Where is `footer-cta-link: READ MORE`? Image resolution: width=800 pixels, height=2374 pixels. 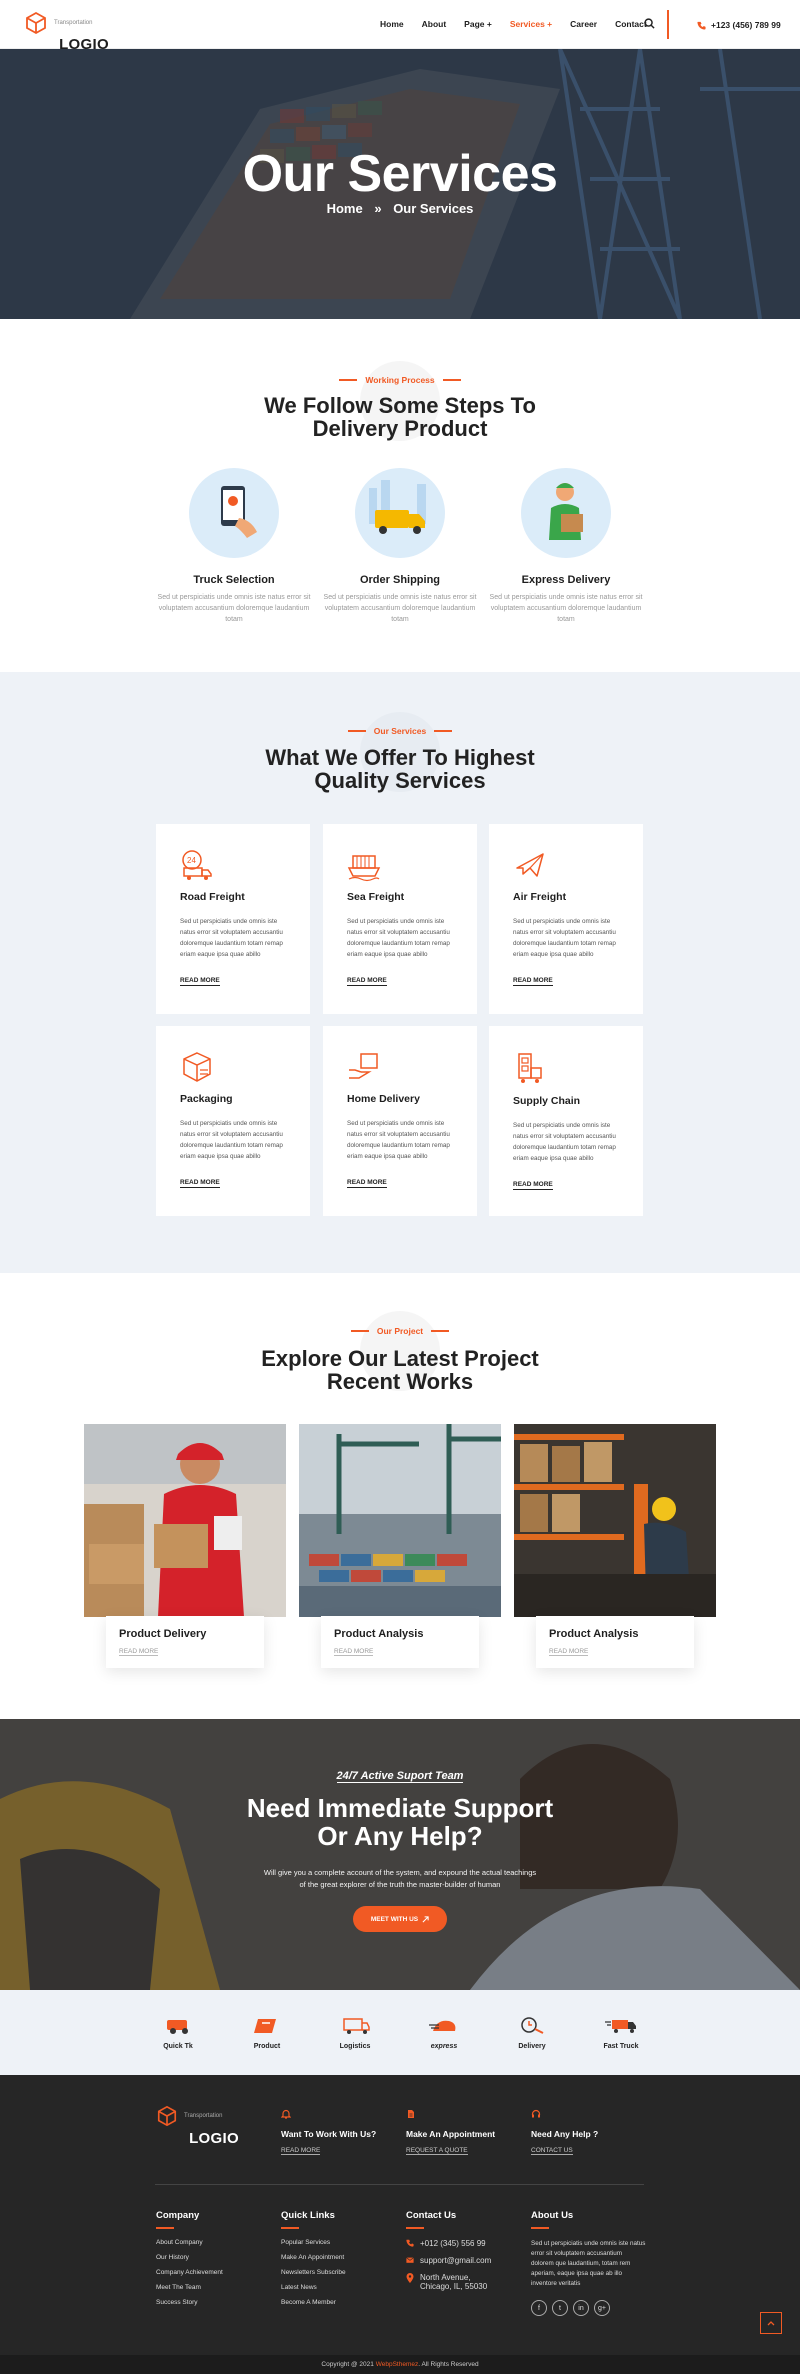 footer-cta-link: READ MORE is located at coordinates (301, 2151).